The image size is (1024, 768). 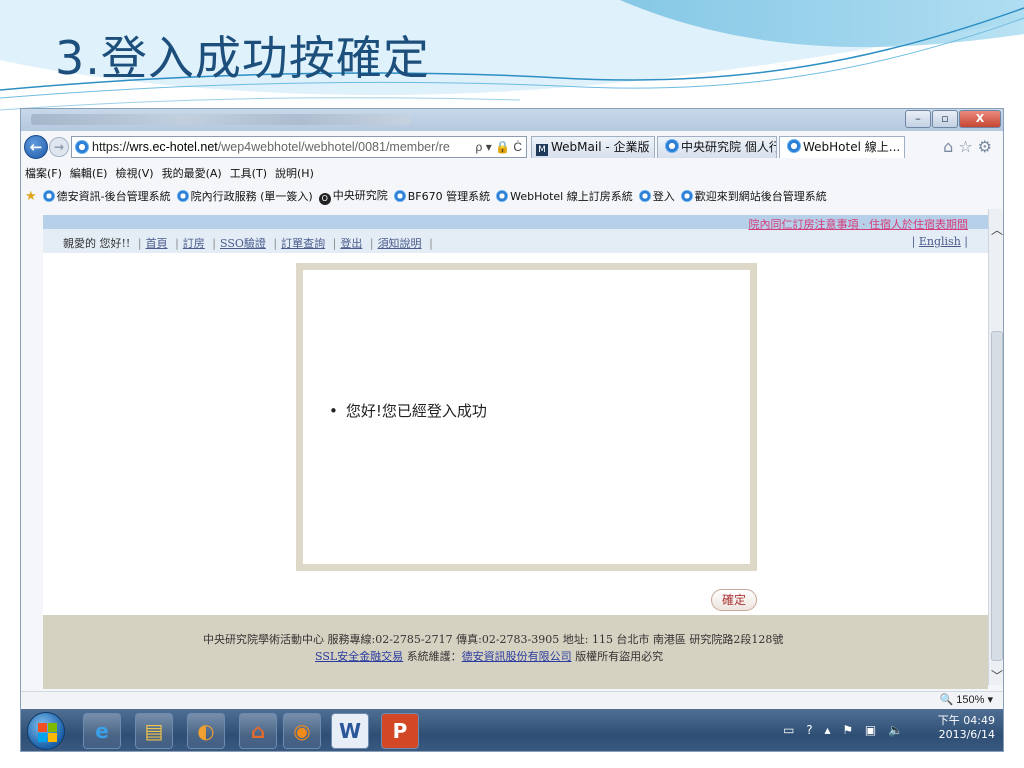 I want to click on favorites-star-icon: ★, so click(x=31, y=196).